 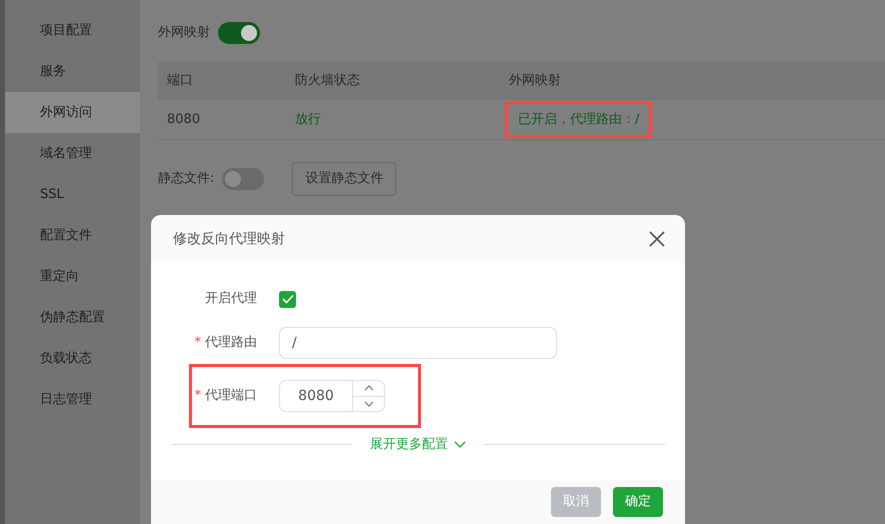 What do you see at coordinates (72, 358) in the screenshot?
I see `sidebar-item: 负载状态` at bounding box center [72, 358].